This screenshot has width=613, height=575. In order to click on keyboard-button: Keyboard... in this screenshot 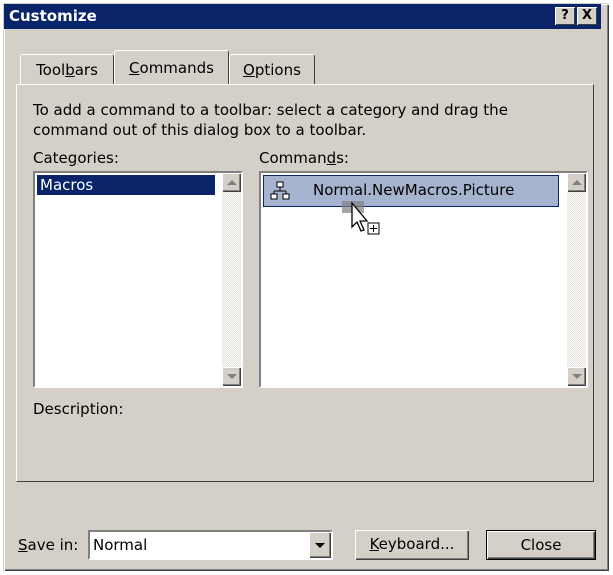, I will do `click(412, 545)`.